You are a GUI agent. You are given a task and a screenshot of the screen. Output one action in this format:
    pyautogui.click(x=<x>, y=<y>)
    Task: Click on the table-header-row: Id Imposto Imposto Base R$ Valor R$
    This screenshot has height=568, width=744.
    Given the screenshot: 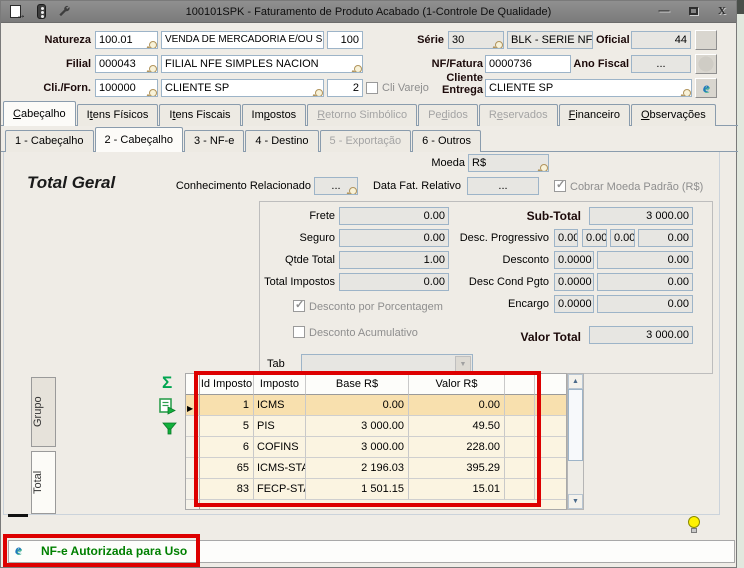 What is the action you would take?
    pyautogui.click(x=376, y=384)
    